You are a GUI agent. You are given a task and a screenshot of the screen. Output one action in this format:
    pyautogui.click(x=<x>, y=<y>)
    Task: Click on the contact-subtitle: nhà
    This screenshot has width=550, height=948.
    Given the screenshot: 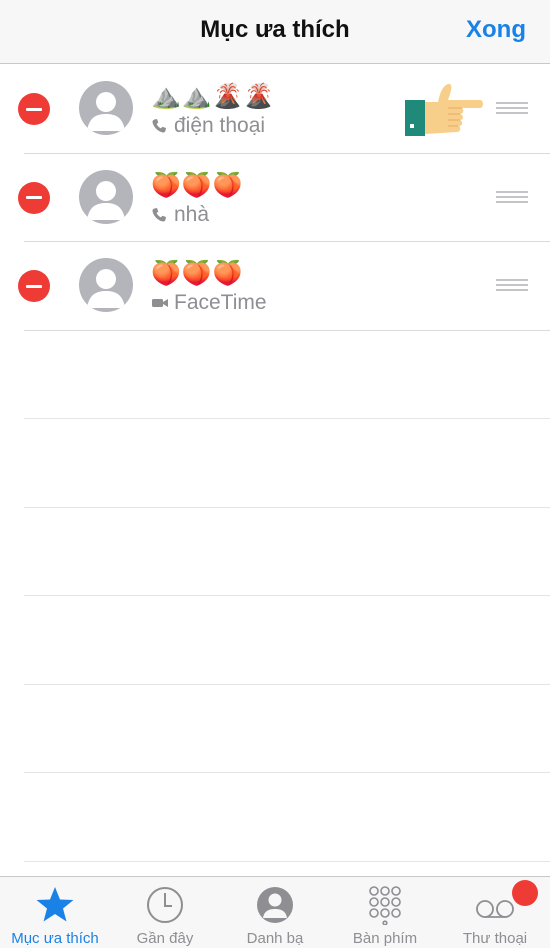 What is the action you would take?
    pyautogui.click(x=180, y=215)
    